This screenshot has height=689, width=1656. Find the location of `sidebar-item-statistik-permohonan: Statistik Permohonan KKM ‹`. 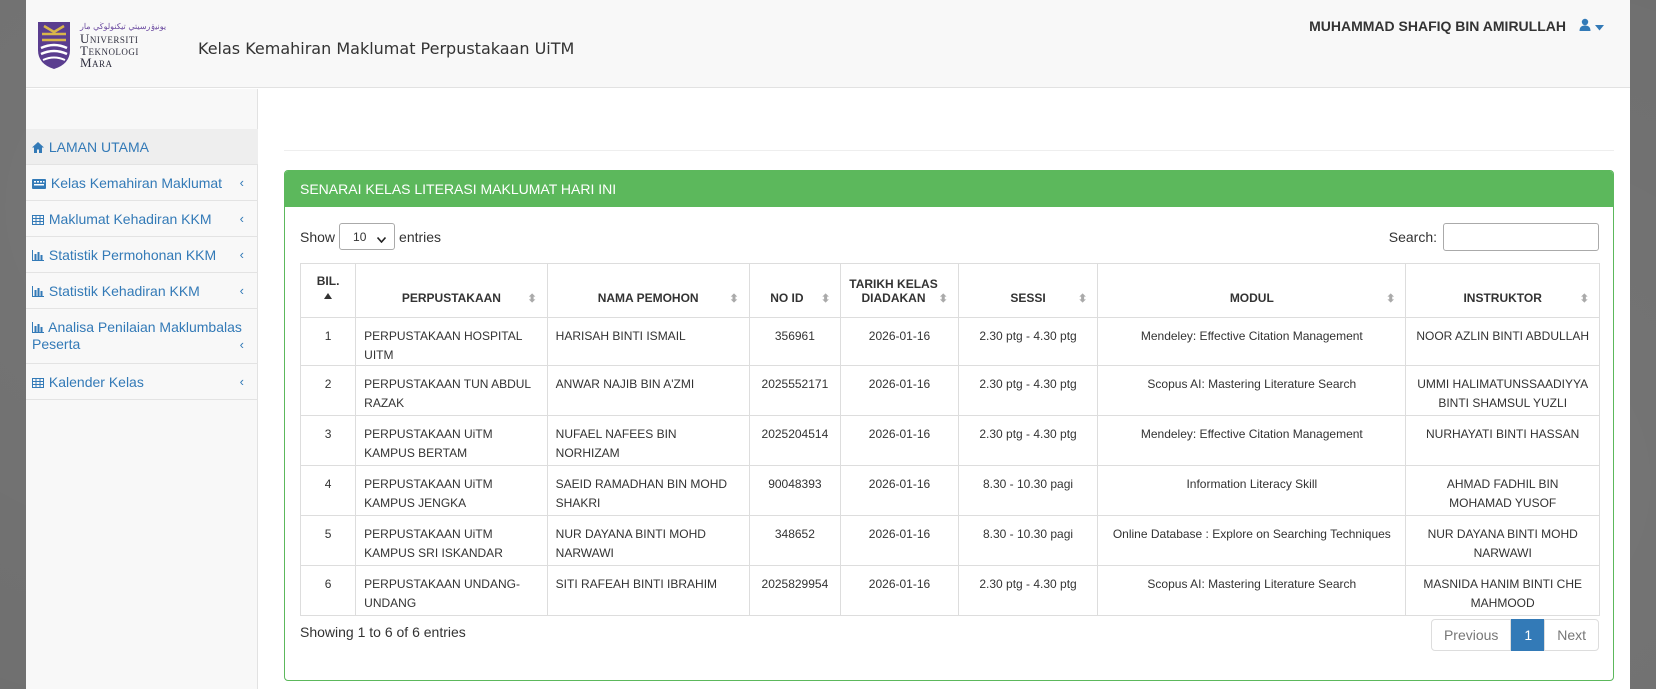

sidebar-item-statistik-permohonan: Statistik Permohonan KKM ‹ is located at coordinates (142, 255).